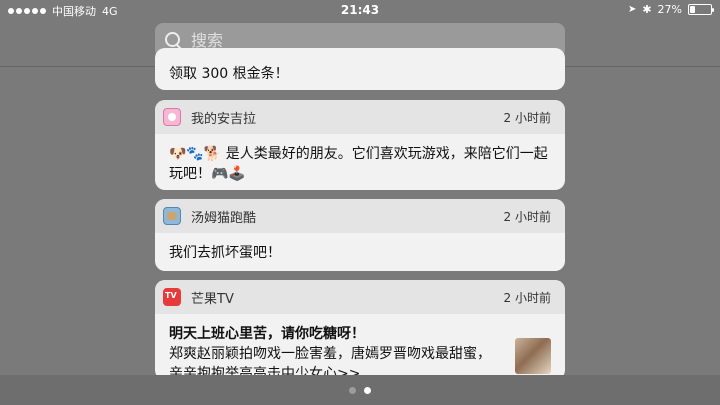 The width and height of the screenshot is (720, 405). What do you see at coordinates (360, 235) in the screenshot?
I see `notification-card: 汤姆猫跑酷 2 小时前 我们去抓坏蛋吧！` at bounding box center [360, 235].